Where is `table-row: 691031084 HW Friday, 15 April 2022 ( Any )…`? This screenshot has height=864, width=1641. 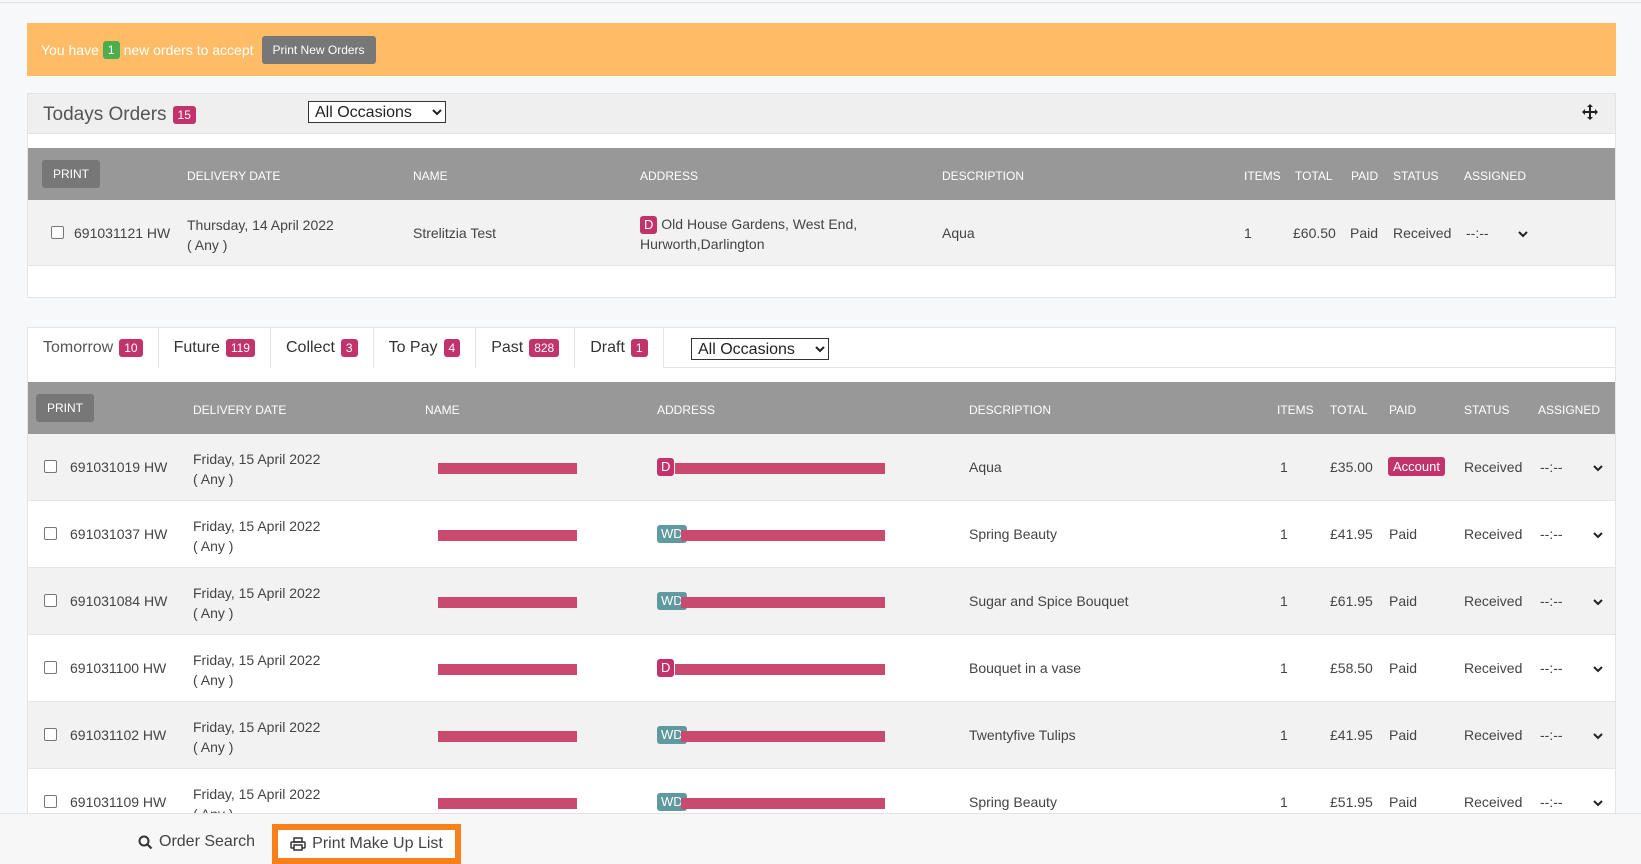
table-row: 691031084 HW Friday, 15 April 2022 ( Any )… is located at coordinates (821, 601).